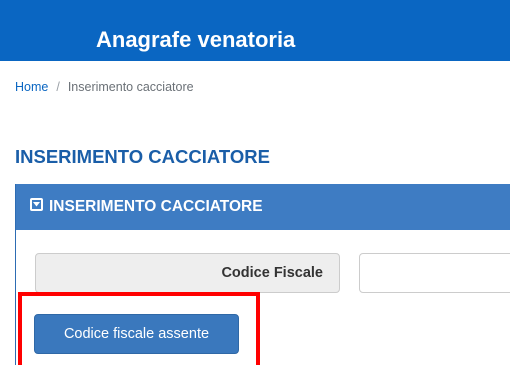 The image size is (510, 365). I want to click on chevron-down-icon, so click(36, 204).